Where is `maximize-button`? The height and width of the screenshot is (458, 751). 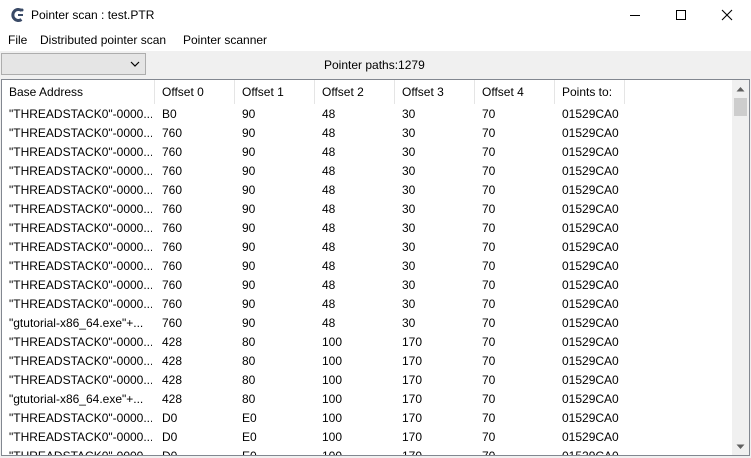 maximize-button is located at coordinates (681, 15).